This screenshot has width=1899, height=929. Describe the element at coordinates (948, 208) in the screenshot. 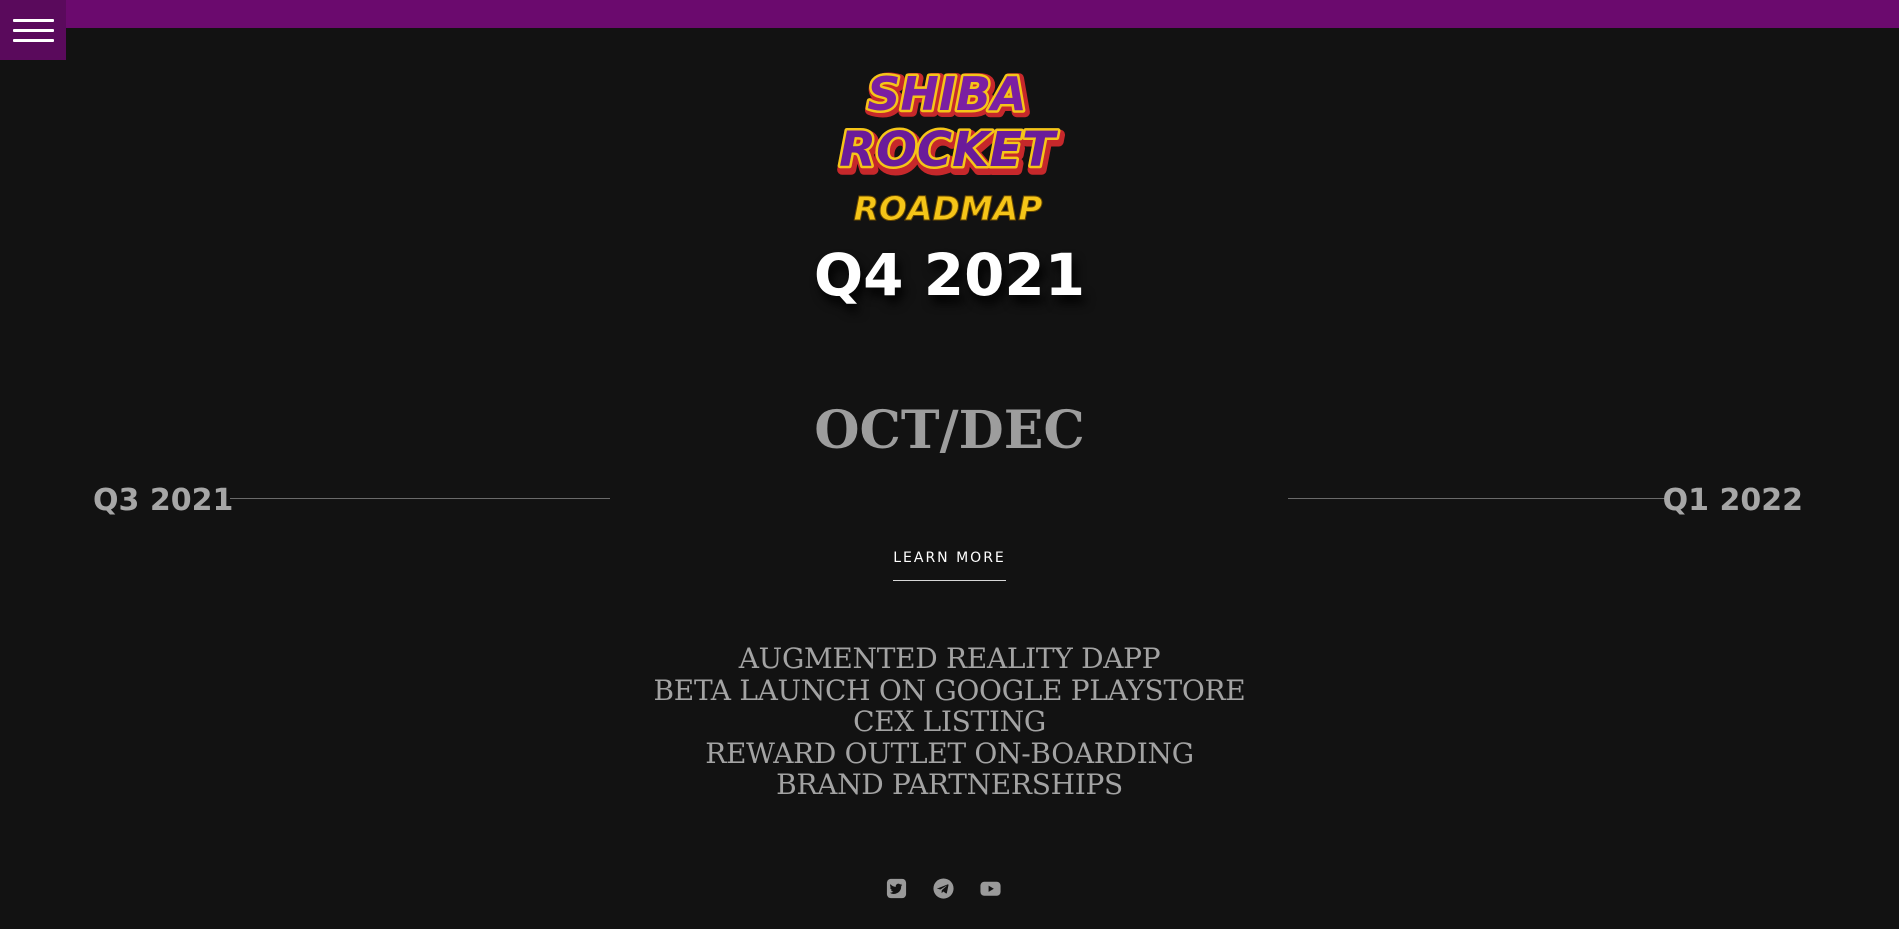

I see `svg-text: ROADMAP` at that location.